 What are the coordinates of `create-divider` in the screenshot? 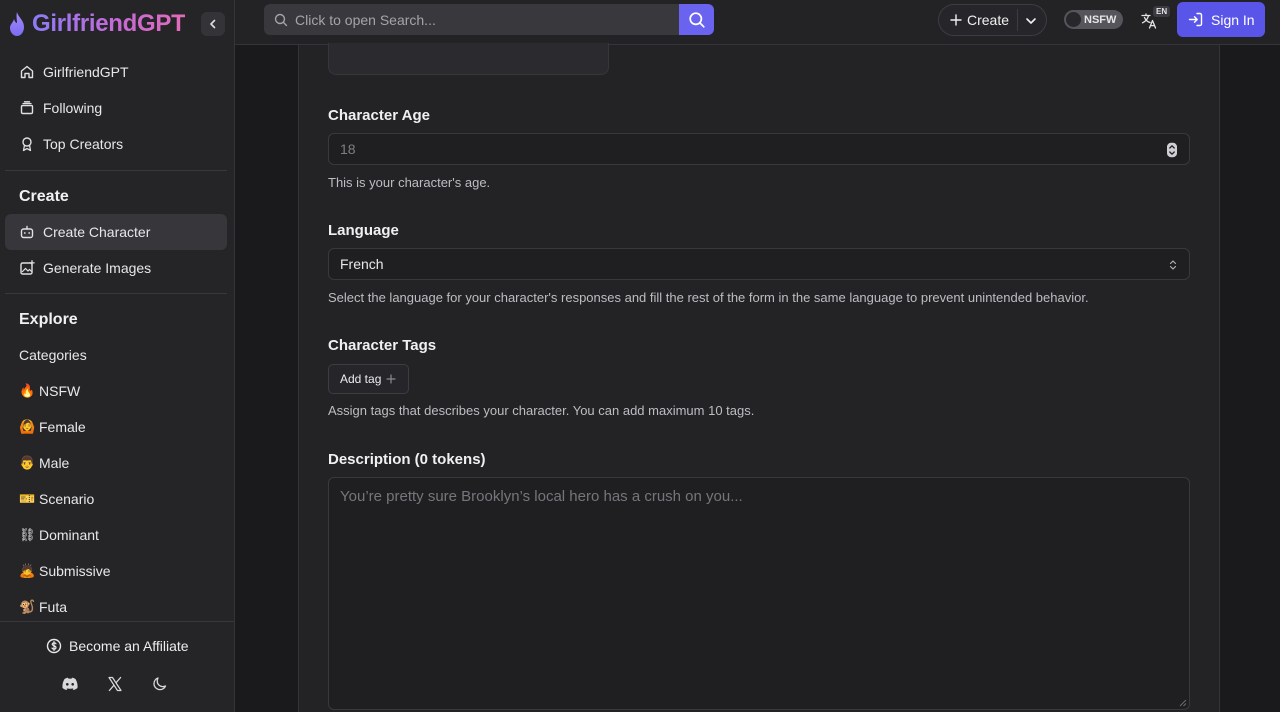 It's located at (1017, 20).